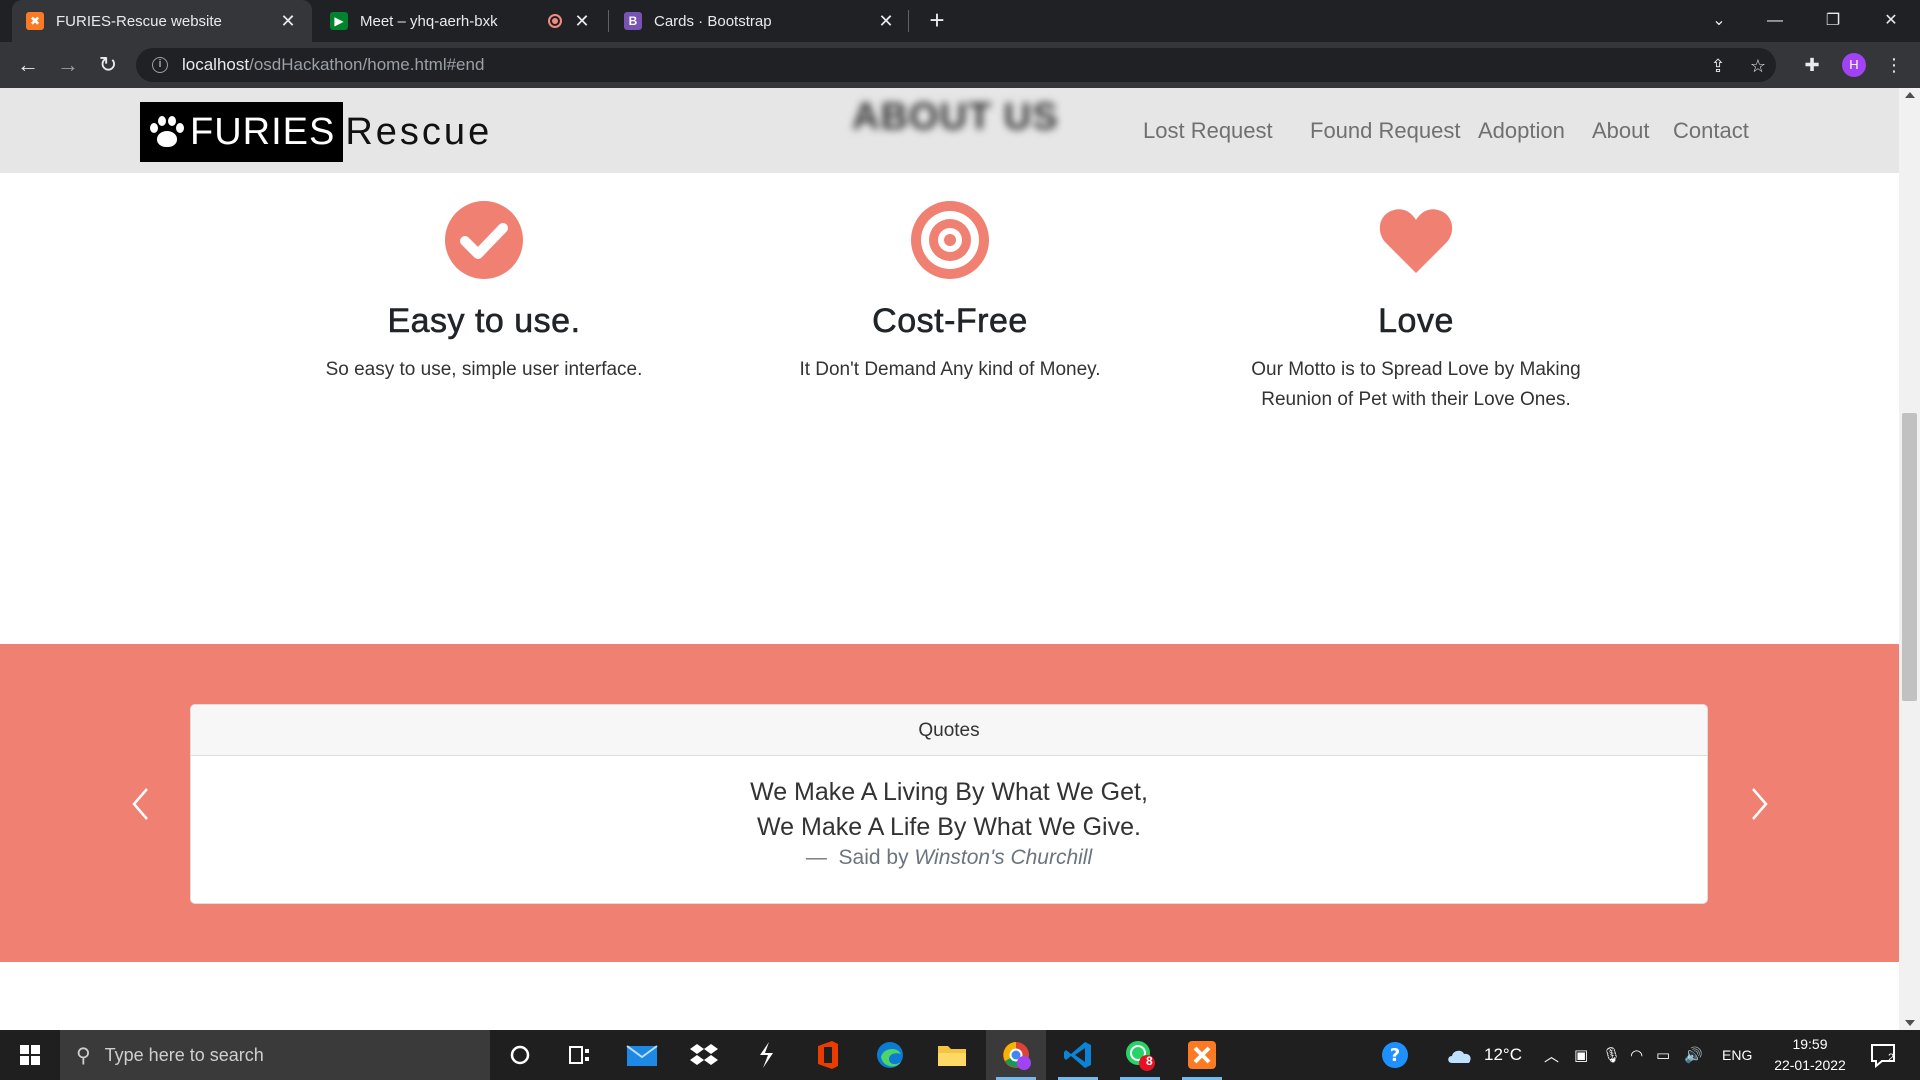  Describe the element at coordinates (1711, 131) in the screenshot. I see `nav-link-contact: Contact` at that location.